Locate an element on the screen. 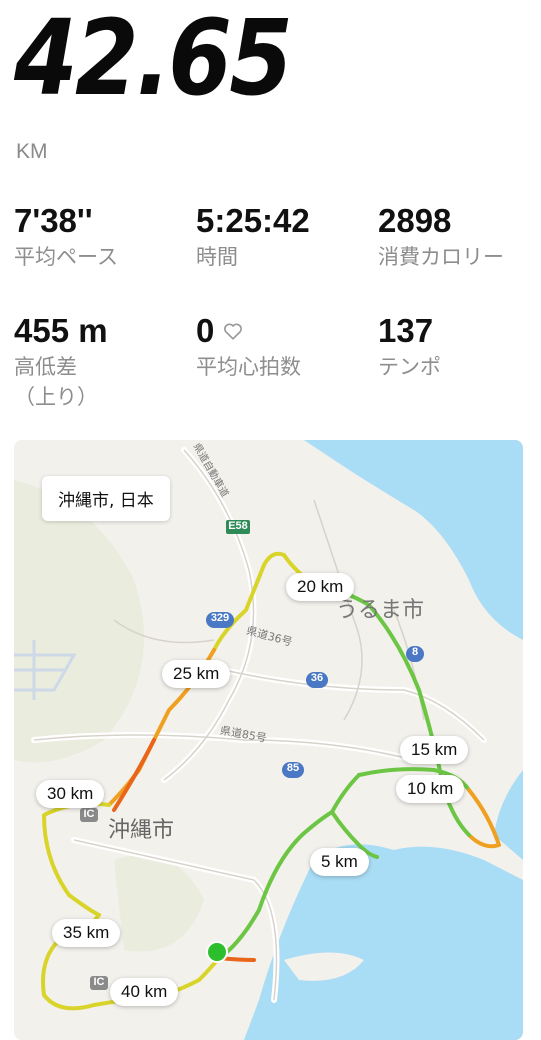 The height and width of the screenshot is (1040, 541). elevation-value: 455 m is located at coordinates (61, 330).